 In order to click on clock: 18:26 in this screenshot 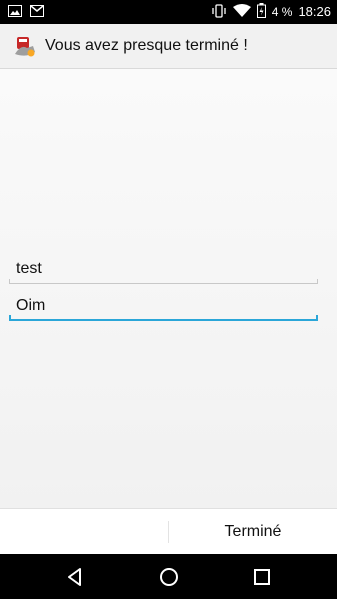, I will do `click(314, 11)`.